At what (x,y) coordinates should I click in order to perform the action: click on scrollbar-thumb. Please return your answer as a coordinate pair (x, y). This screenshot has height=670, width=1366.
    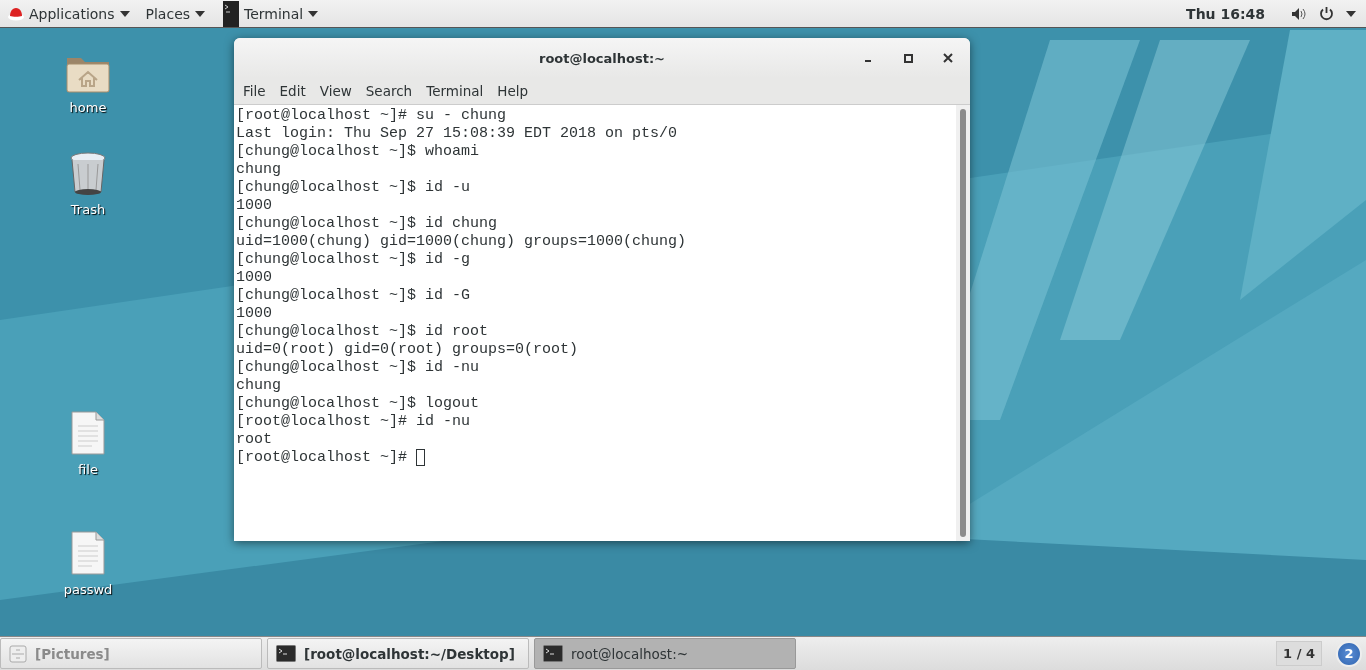
    Looking at the image, I should click on (963, 323).